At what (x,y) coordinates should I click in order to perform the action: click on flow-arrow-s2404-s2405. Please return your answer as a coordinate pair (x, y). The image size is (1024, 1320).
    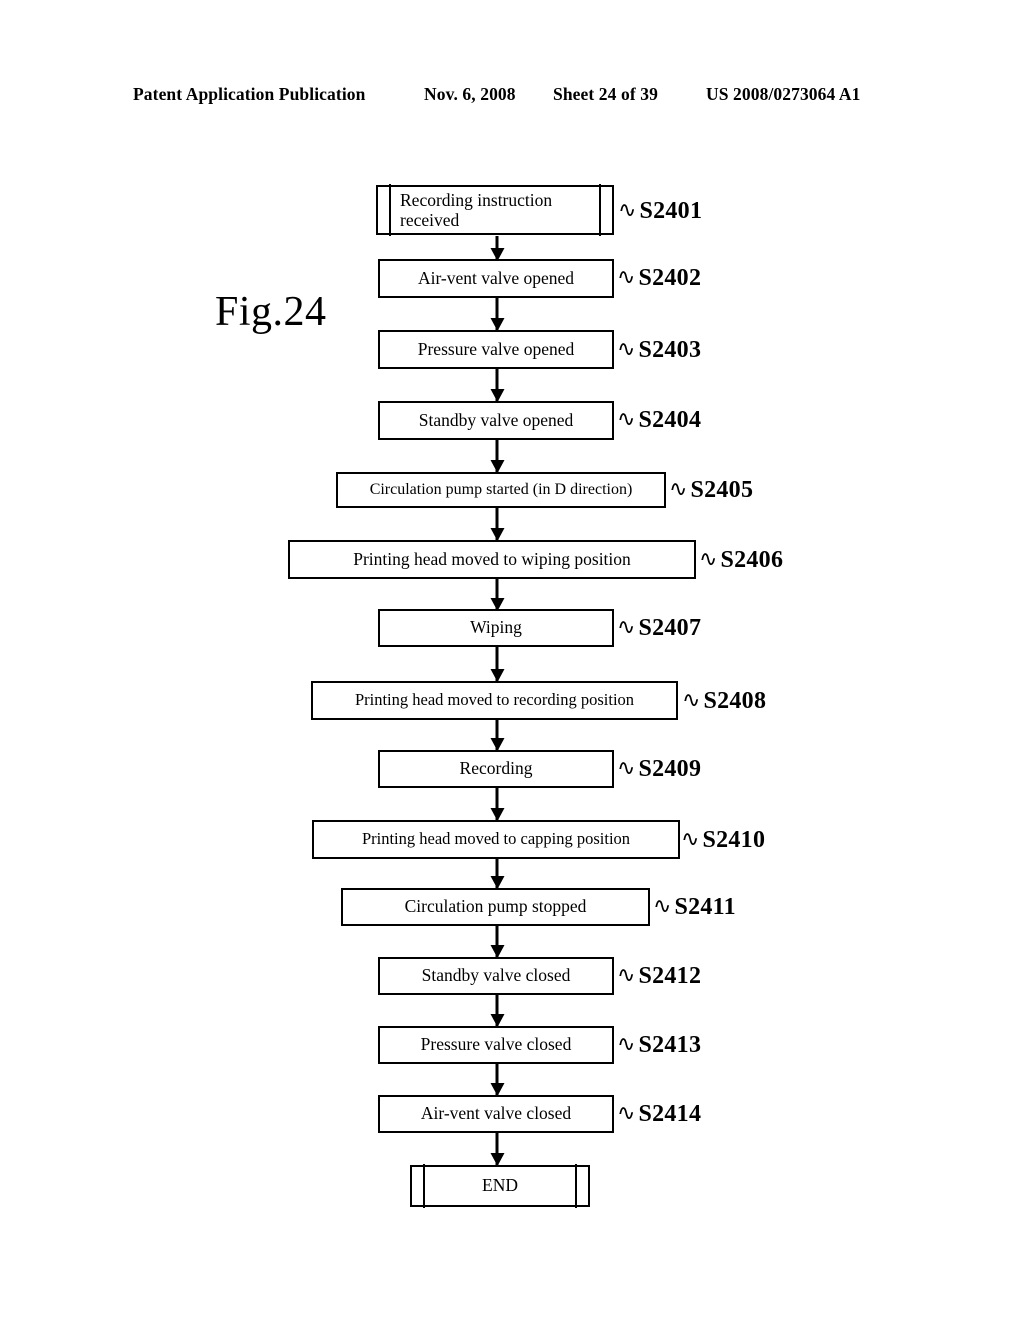
    Looking at the image, I should click on (497, 456).